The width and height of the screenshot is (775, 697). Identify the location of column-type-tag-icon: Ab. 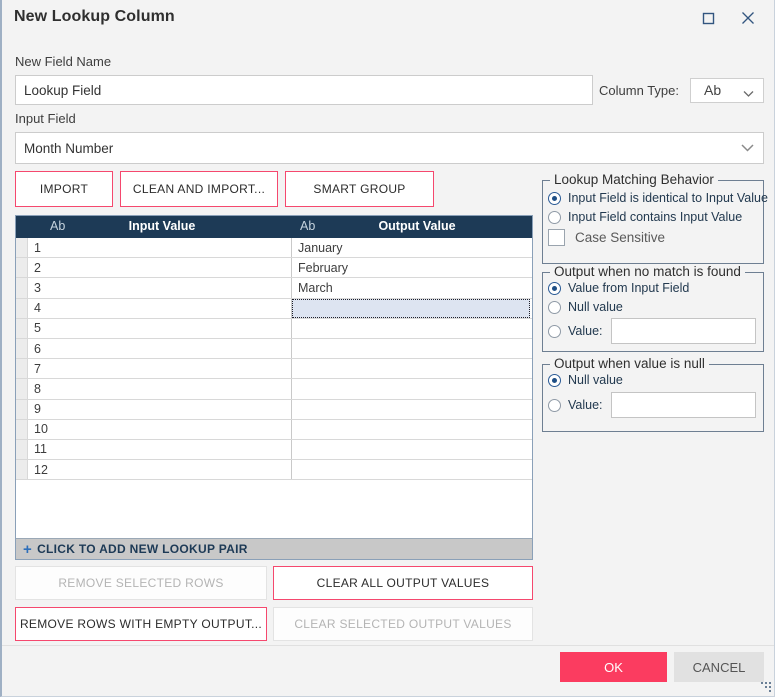
(308, 226).